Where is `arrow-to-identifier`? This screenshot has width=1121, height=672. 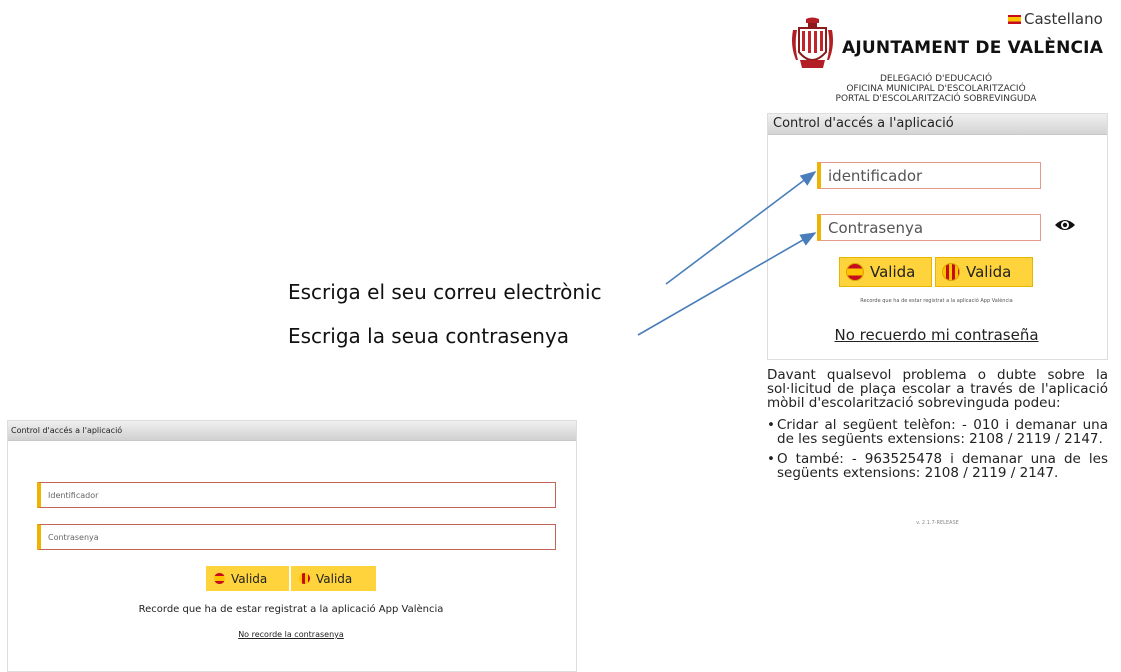
arrow-to-identifier is located at coordinates (741, 228).